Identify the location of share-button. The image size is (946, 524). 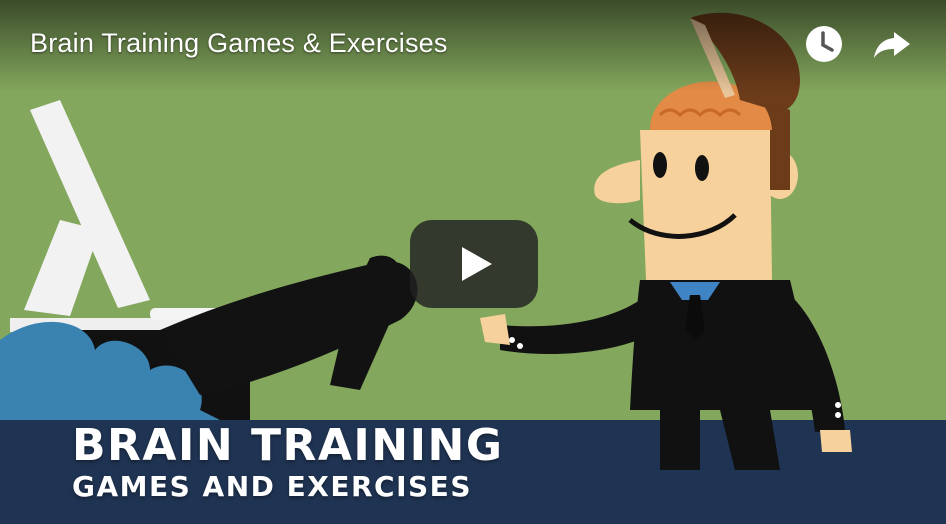
(892, 44).